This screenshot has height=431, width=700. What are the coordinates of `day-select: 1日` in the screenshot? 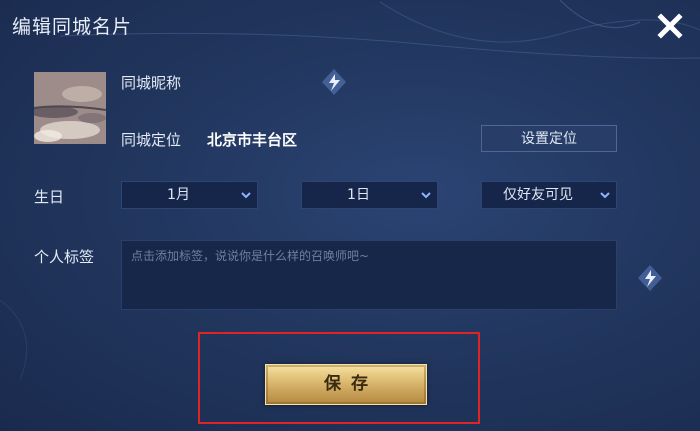 It's located at (369, 195).